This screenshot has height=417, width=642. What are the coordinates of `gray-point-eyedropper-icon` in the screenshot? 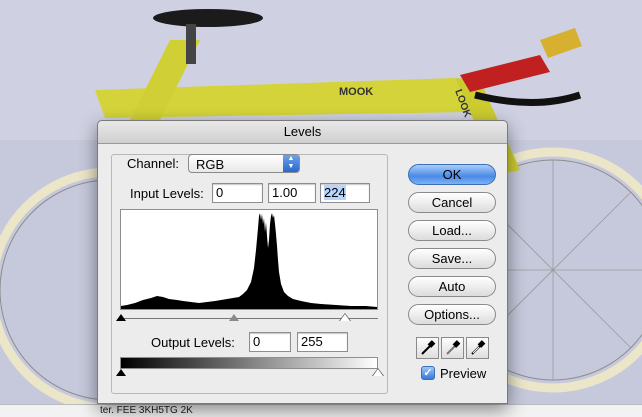 It's located at (453, 347).